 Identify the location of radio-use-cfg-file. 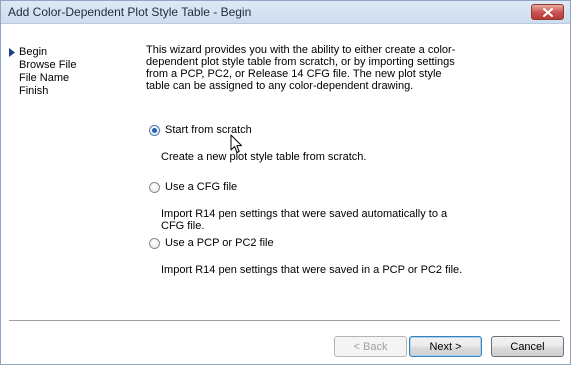
(154, 187).